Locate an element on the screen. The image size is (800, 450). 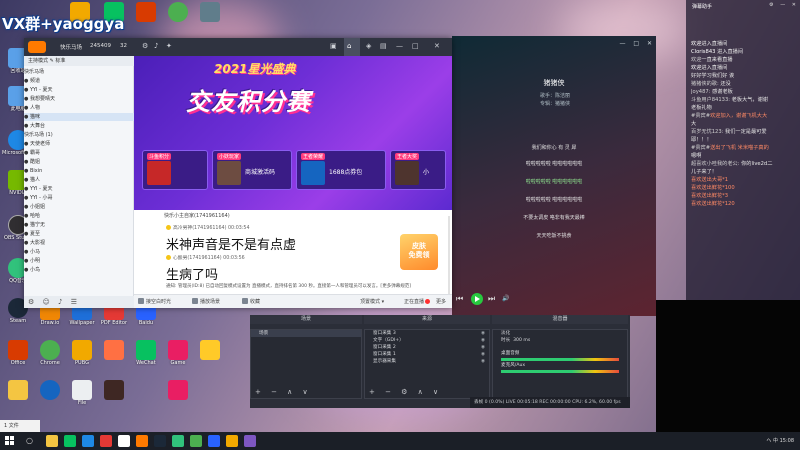
video-icon: ▣ is located at coordinates (333, 46).